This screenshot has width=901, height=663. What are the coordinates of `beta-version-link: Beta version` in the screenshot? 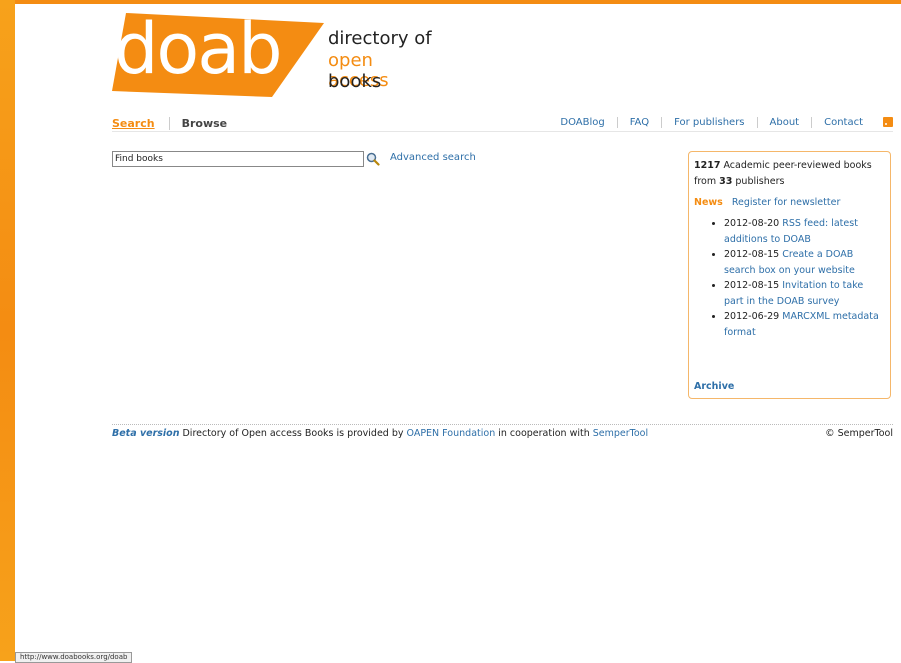 It's located at (145, 433).